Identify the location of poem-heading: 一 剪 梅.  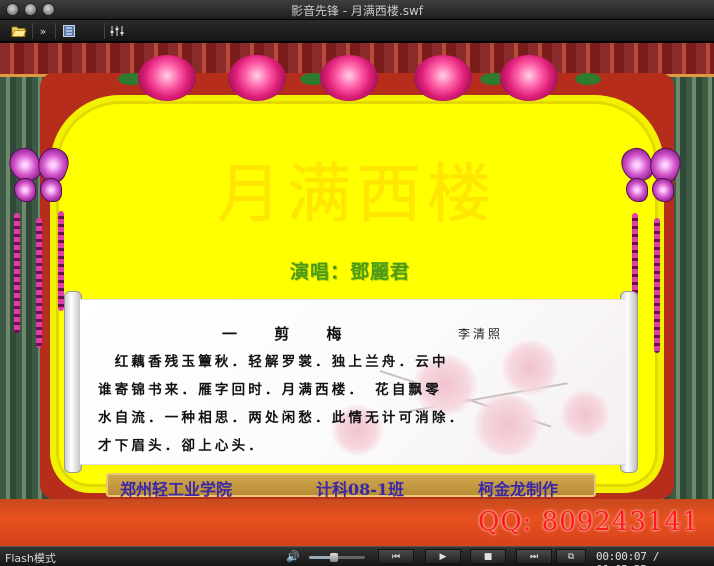
(290, 334).